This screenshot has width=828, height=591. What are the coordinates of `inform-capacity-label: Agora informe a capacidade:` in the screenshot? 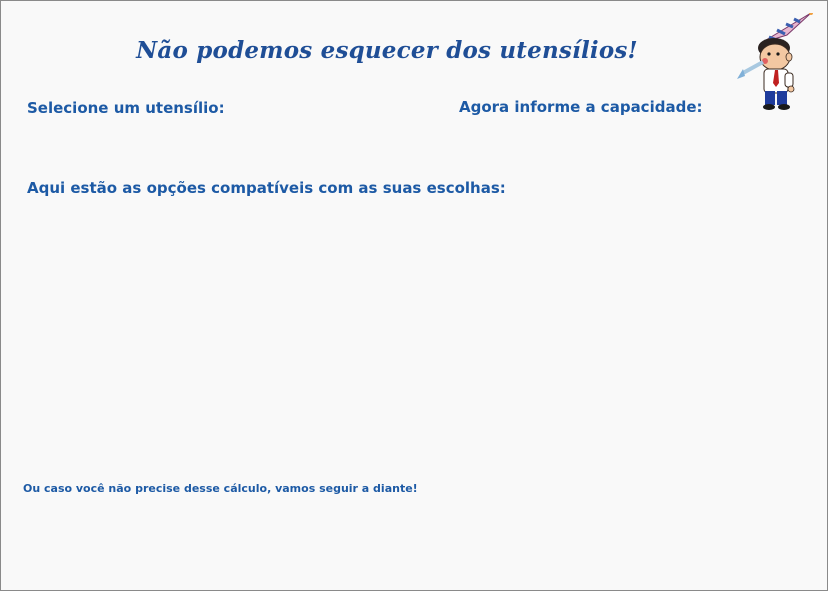 It's located at (581, 107).